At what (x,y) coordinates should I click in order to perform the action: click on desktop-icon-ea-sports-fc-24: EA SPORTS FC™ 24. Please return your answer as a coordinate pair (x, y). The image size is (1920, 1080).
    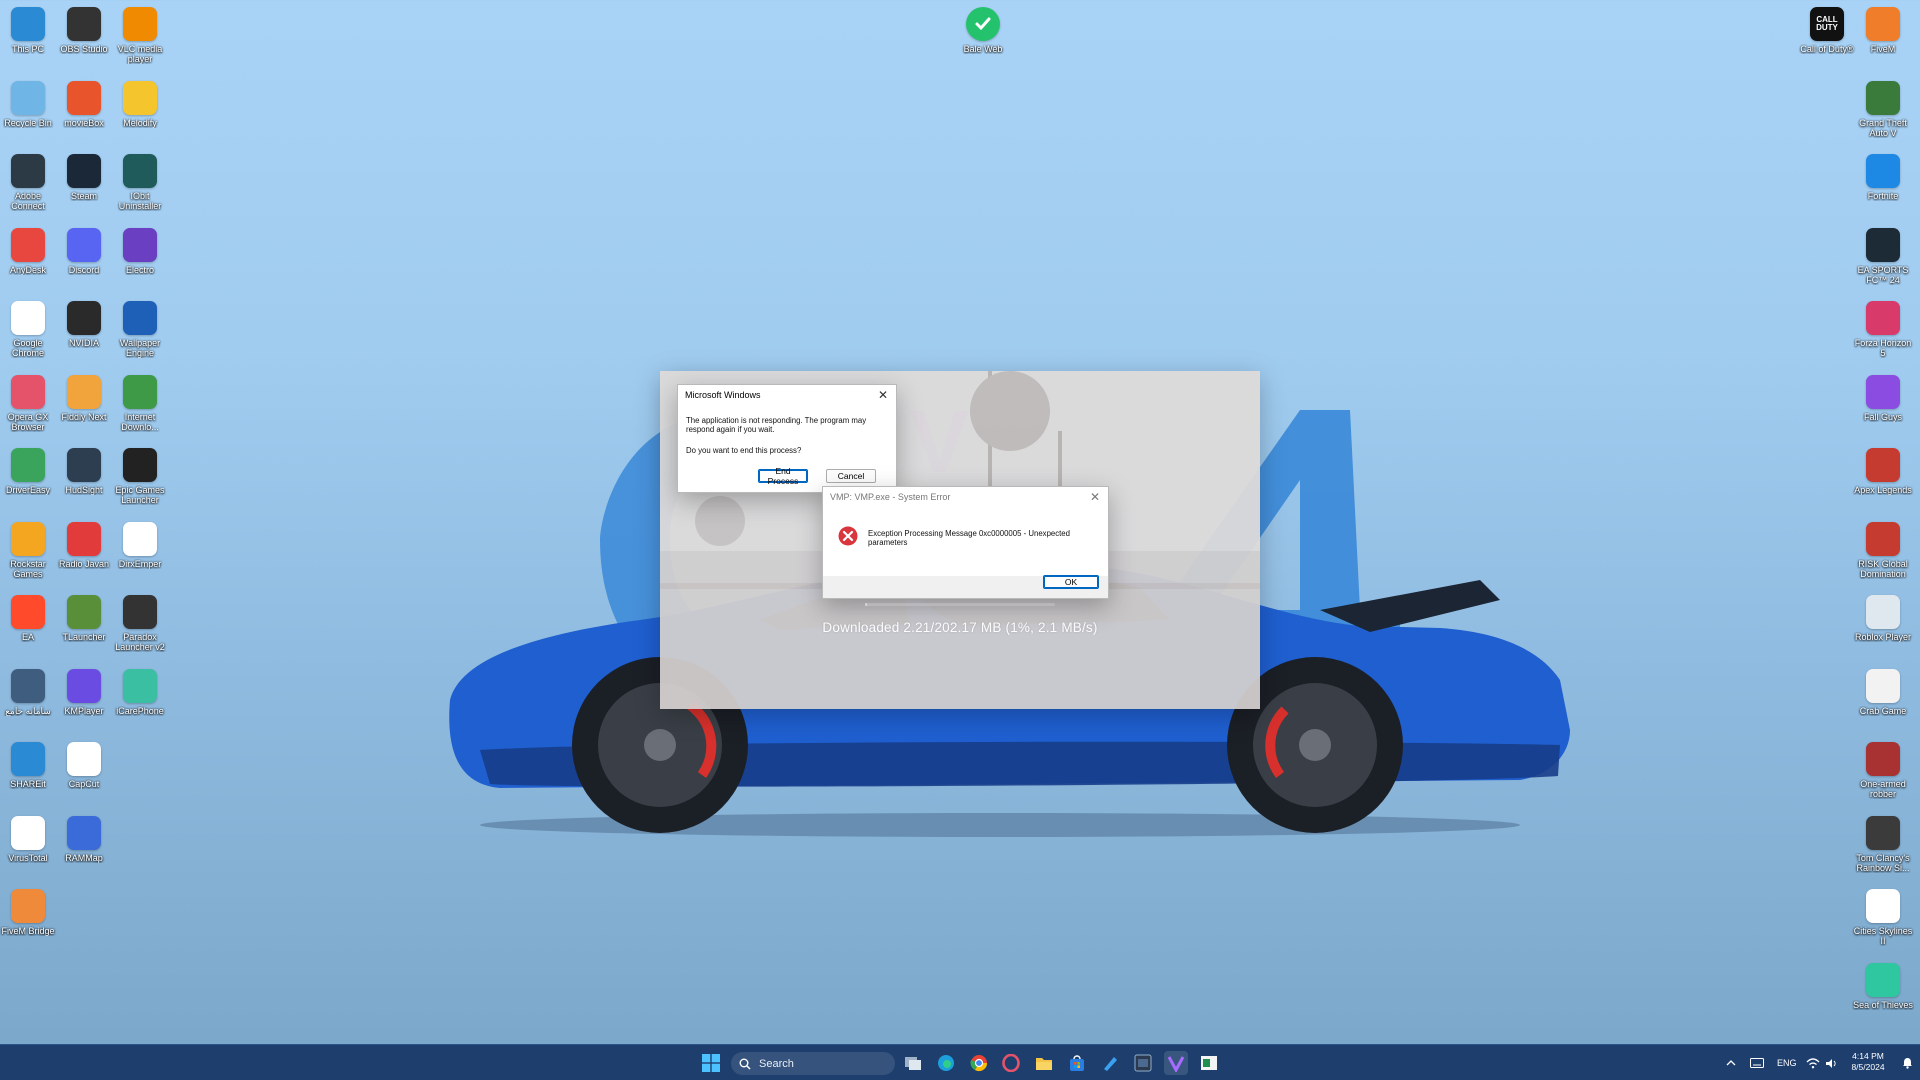
    Looking at the image, I should click on (1883, 262).